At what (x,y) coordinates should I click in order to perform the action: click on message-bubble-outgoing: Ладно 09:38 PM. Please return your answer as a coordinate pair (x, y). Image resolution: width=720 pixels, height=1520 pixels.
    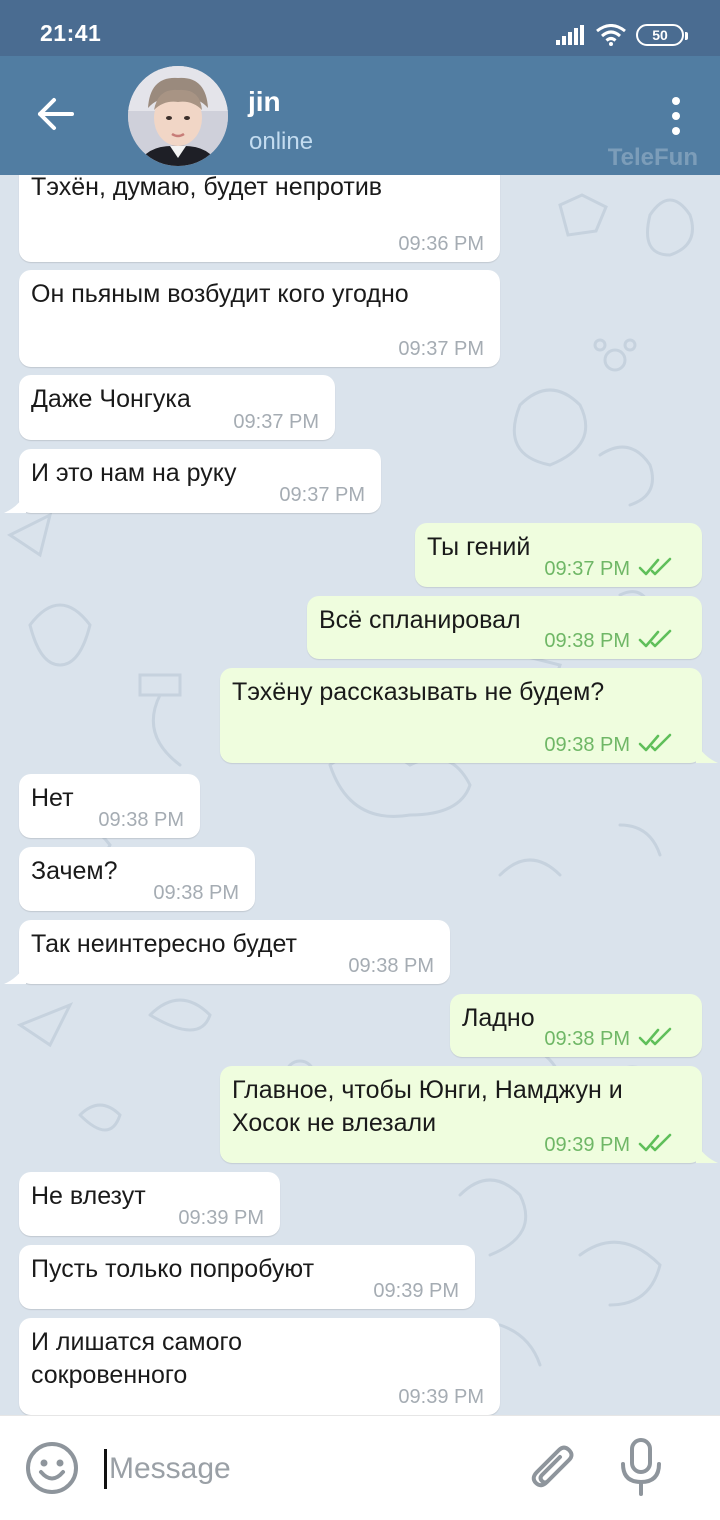
    Looking at the image, I should click on (576, 1025).